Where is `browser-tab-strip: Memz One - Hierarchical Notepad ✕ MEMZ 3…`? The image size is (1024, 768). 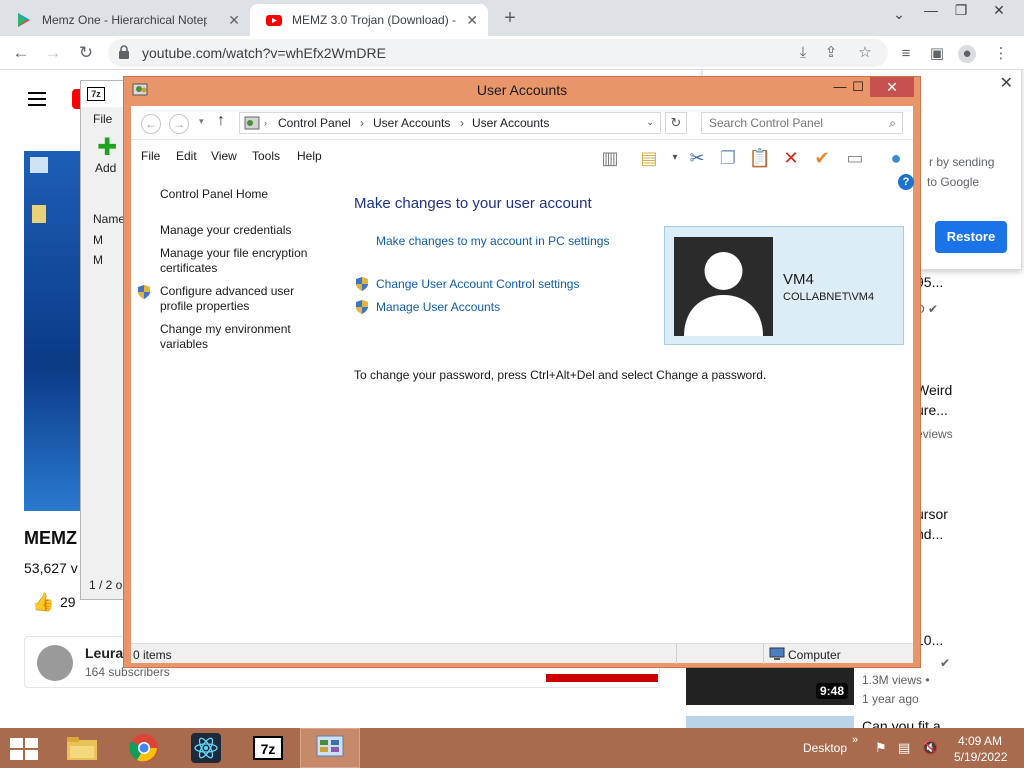
browser-tab-strip: Memz One - Hierarchical Notepad ✕ MEMZ 3… is located at coordinates (512, 18).